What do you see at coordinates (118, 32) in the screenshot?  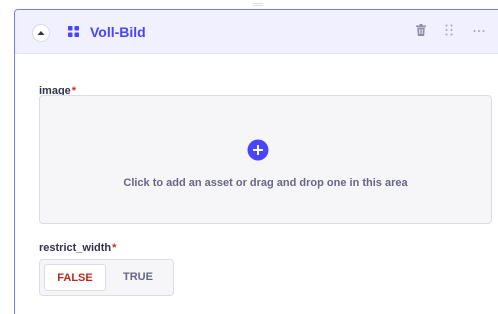 I see `component-title: Voll-Bild` at bounding box center [118, 32].